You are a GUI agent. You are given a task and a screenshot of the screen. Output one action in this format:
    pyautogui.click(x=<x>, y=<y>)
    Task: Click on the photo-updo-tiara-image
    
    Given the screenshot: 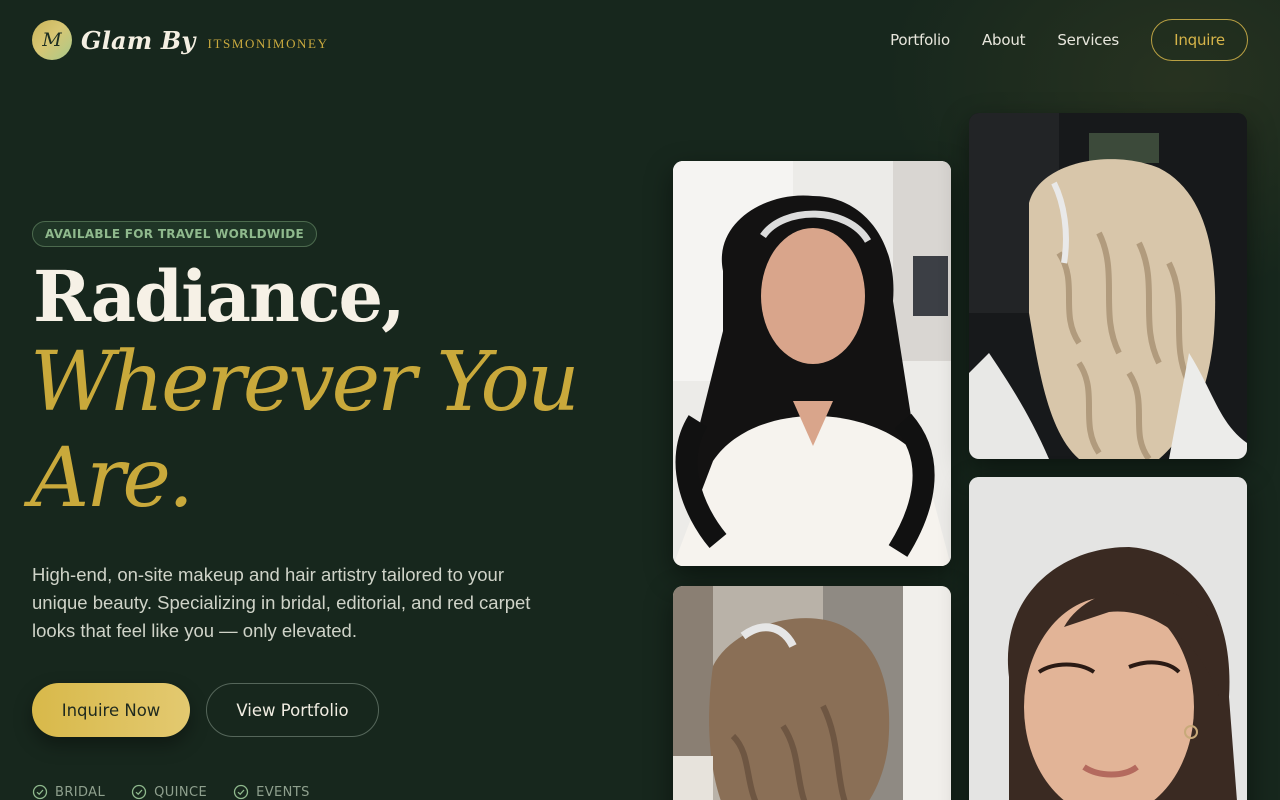 What is the action you would take?
    pyautogui.click(x=812, y=693)
    